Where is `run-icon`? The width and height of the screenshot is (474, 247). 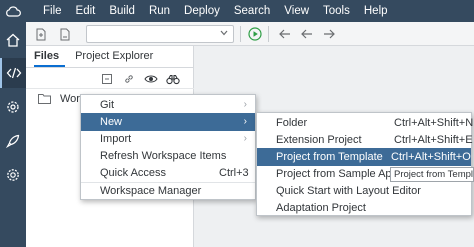 run-icon is located at coordinates (255, 34).